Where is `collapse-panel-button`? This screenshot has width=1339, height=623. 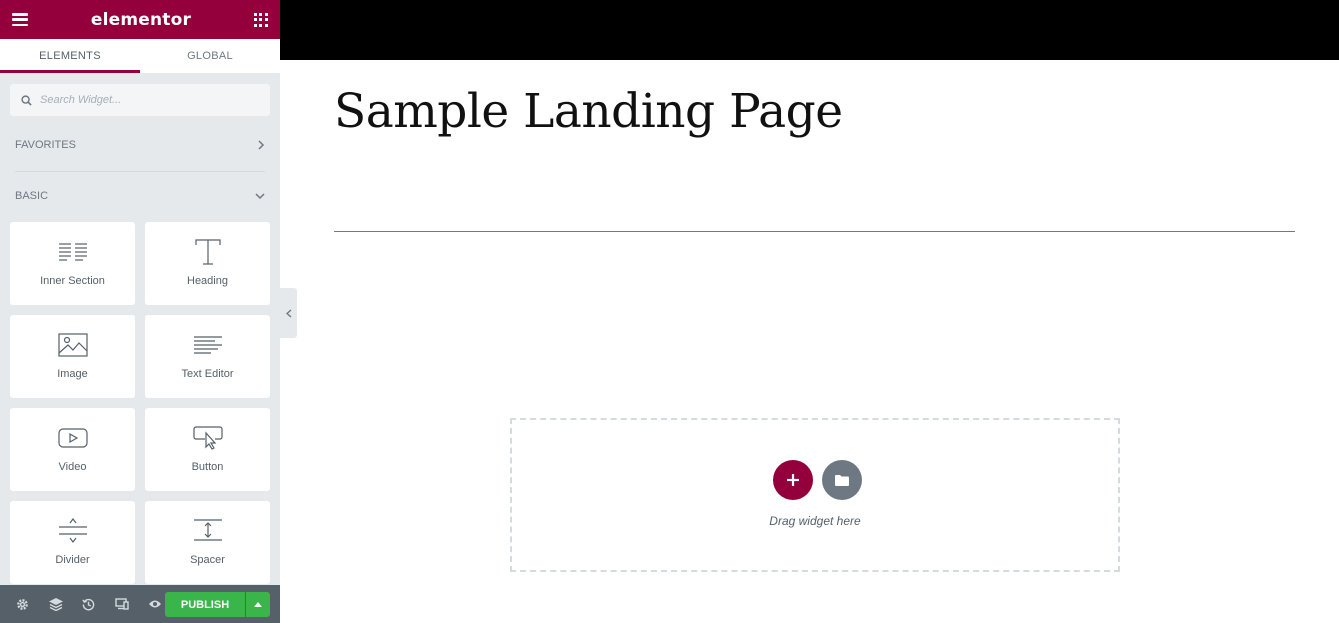
collapse-panel-button is located at coordinates (288, 313).